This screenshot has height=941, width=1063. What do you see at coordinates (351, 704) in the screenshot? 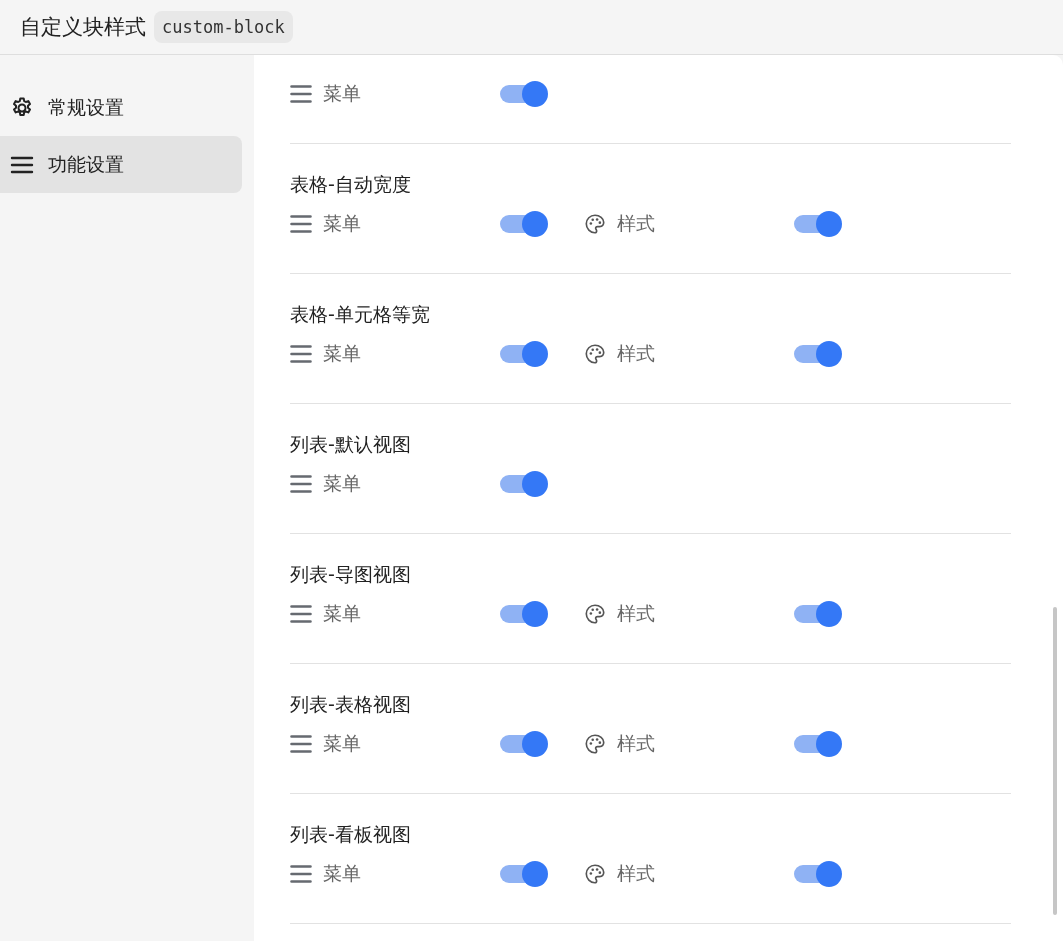
I see `setting-title: 列表-表格视图` at bounding box center [351, 704].